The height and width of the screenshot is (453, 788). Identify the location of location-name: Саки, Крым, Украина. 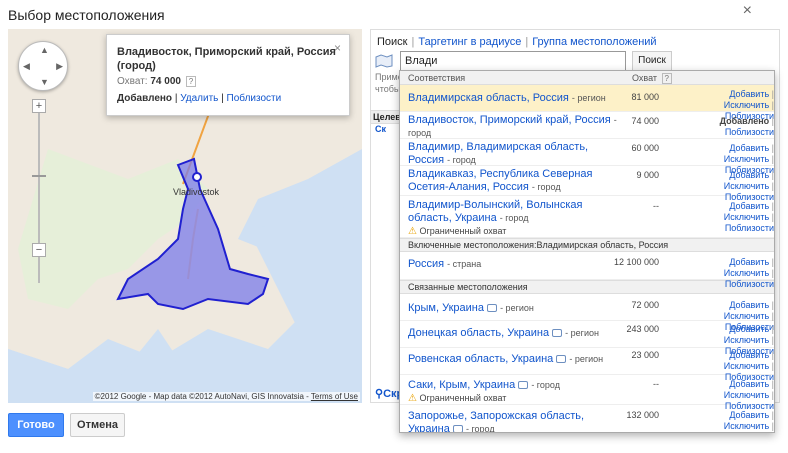
(461, 385).